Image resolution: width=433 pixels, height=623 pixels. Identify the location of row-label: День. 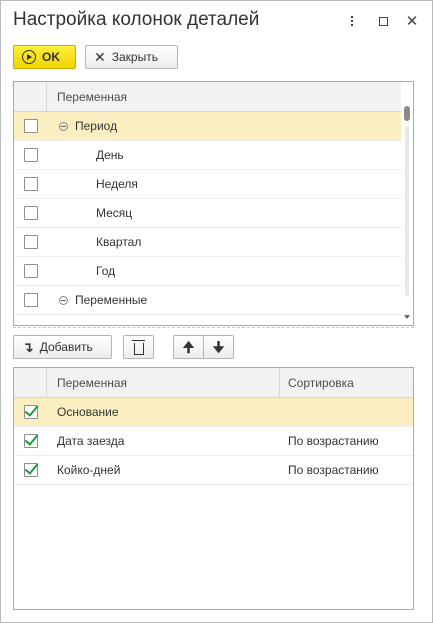
(110, 155).